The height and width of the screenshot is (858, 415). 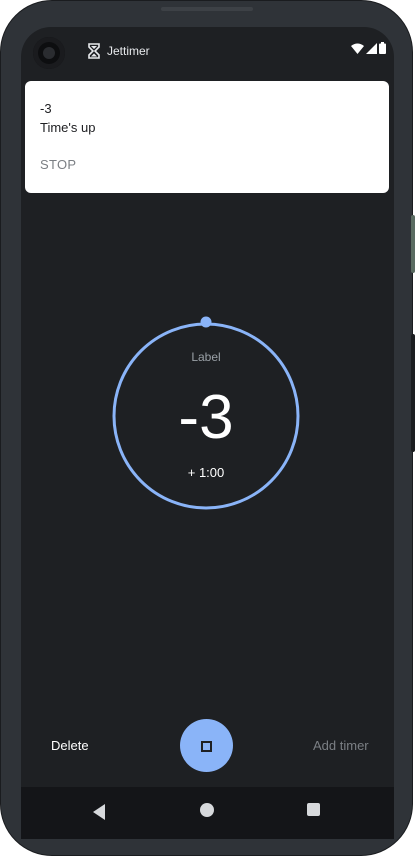 I want to click on add-timer-button: Add timer, so click(x=341, y=745).